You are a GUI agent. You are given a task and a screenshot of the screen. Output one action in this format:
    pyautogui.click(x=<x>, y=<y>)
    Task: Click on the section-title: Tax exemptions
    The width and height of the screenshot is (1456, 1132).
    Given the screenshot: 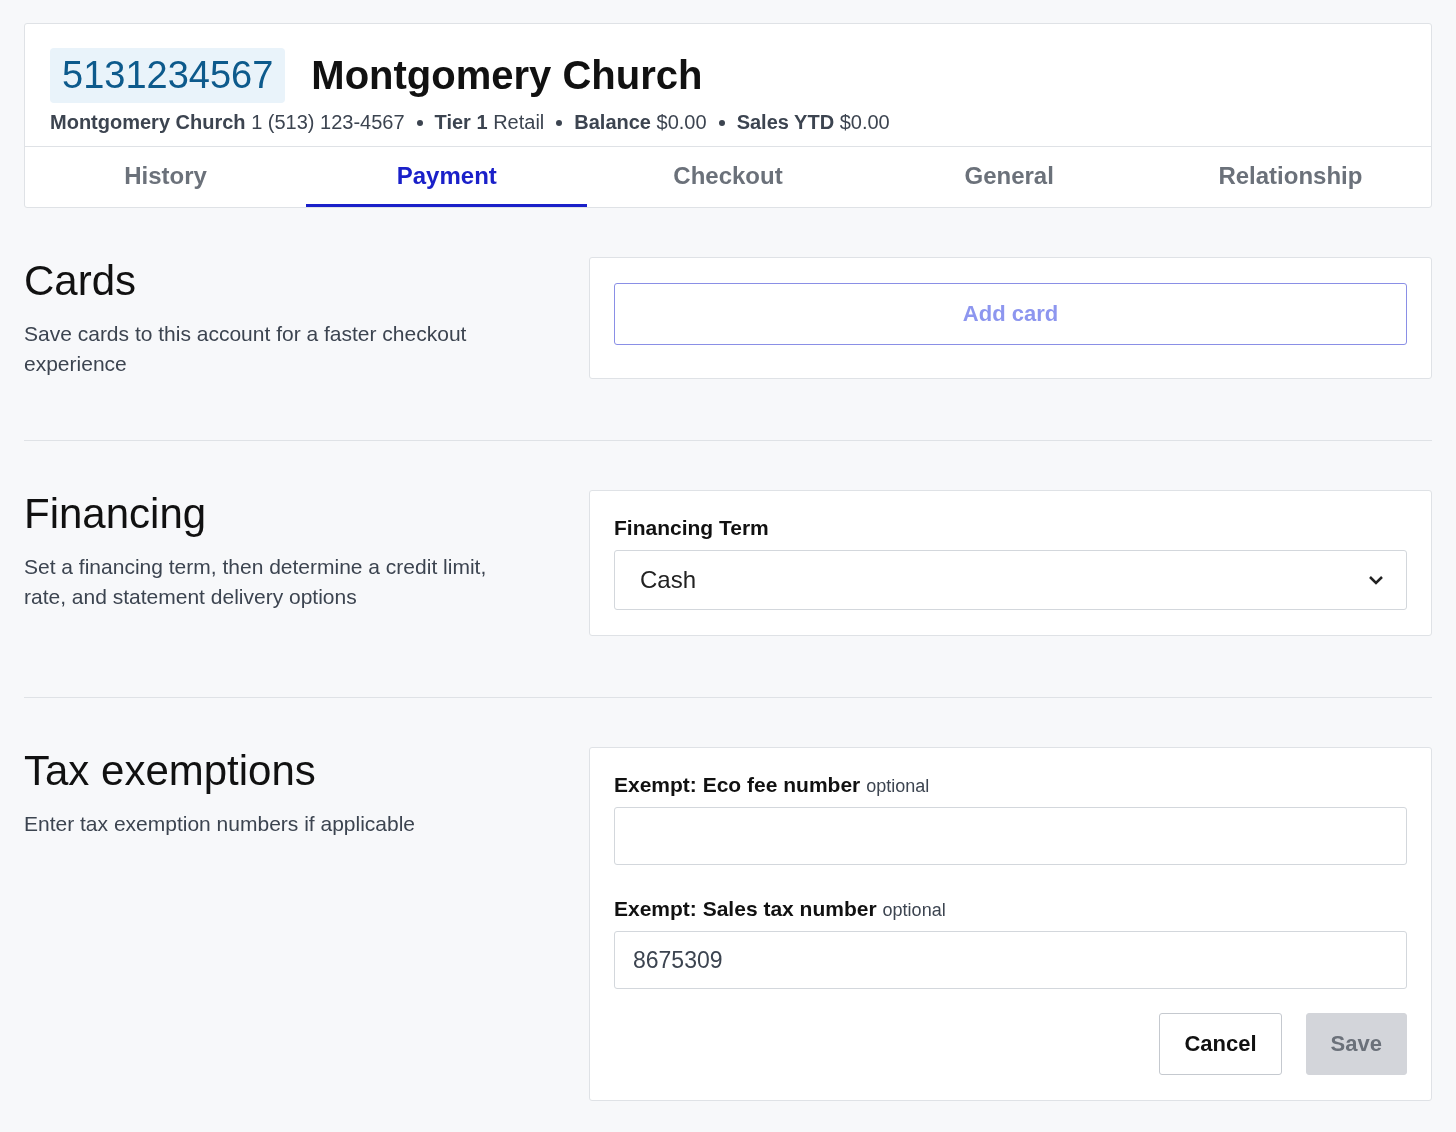 What is the action you would take?
    pyautogui.click(x=170, y=771)
    